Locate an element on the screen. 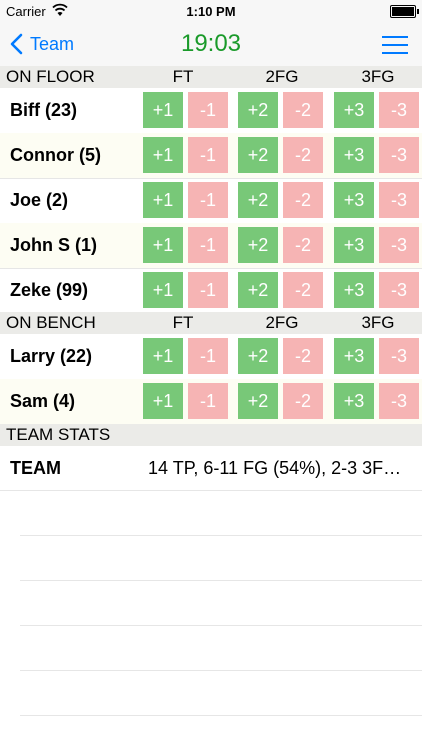  status-bar: Carrier 1:10 PM is located at coordinates (211, 11).